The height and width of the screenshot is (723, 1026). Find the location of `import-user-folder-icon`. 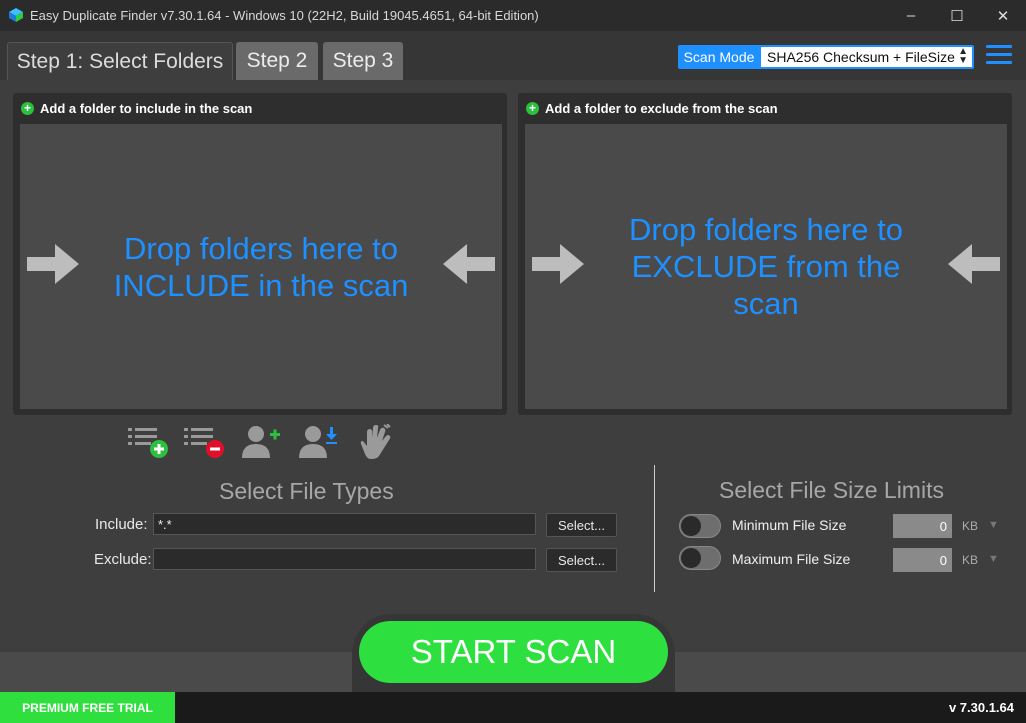

import-user-folder-icon is located at coordinates (318, 442).